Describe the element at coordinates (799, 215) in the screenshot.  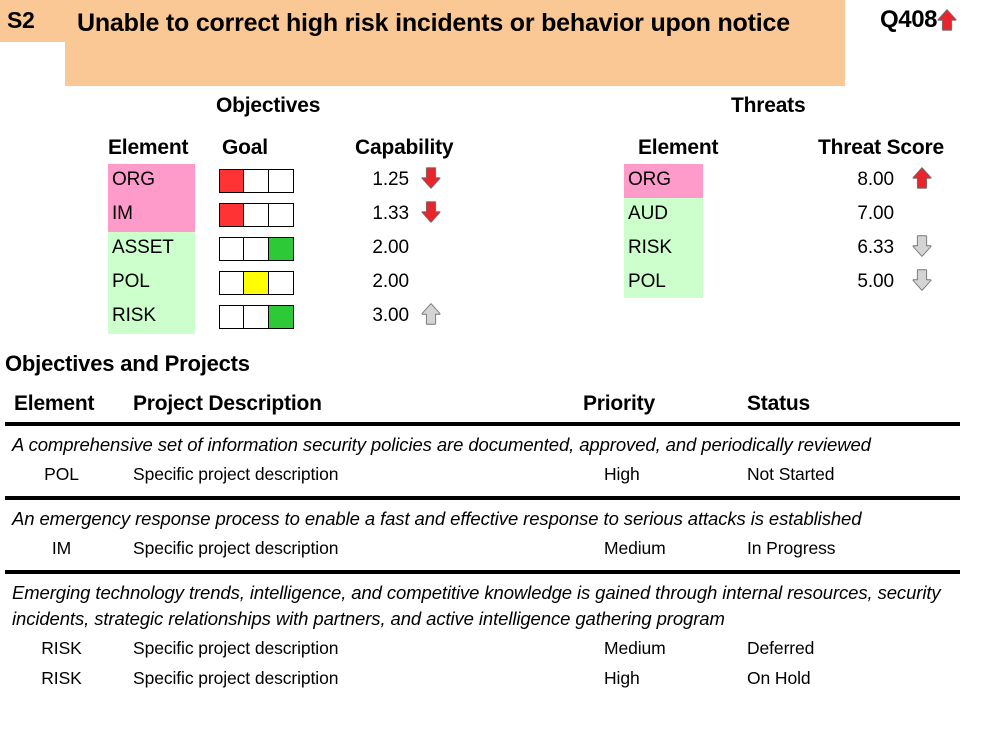
I see `threats-row: AUD 7.00` at that location.